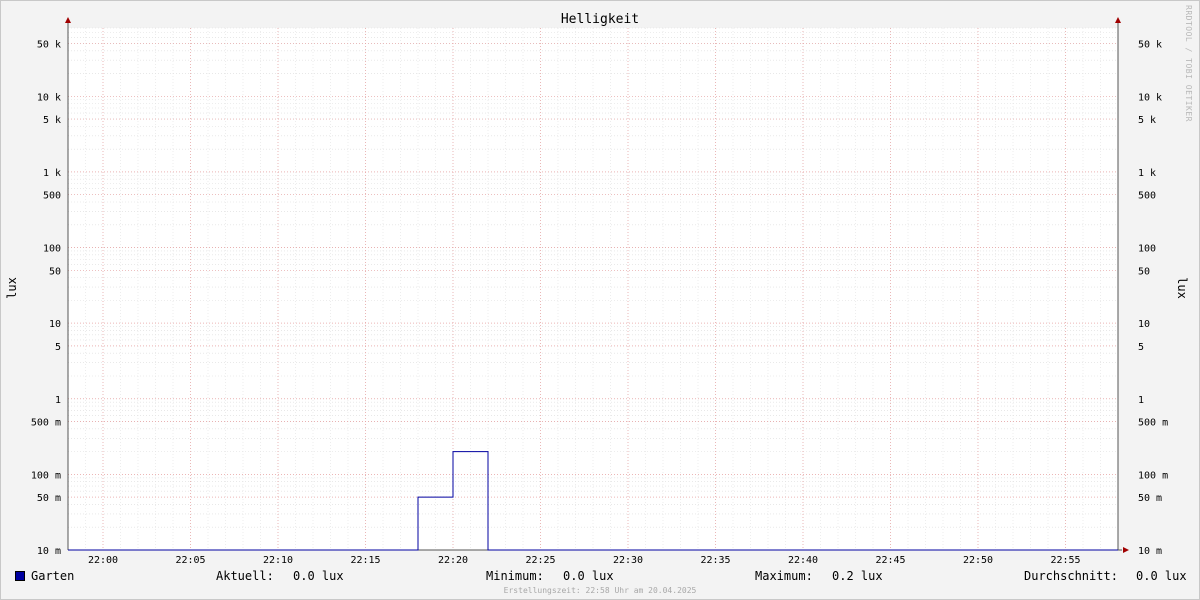 The image size is (1200, 600). I want to click on y-tick-label-left: 500, so click(52, 196).